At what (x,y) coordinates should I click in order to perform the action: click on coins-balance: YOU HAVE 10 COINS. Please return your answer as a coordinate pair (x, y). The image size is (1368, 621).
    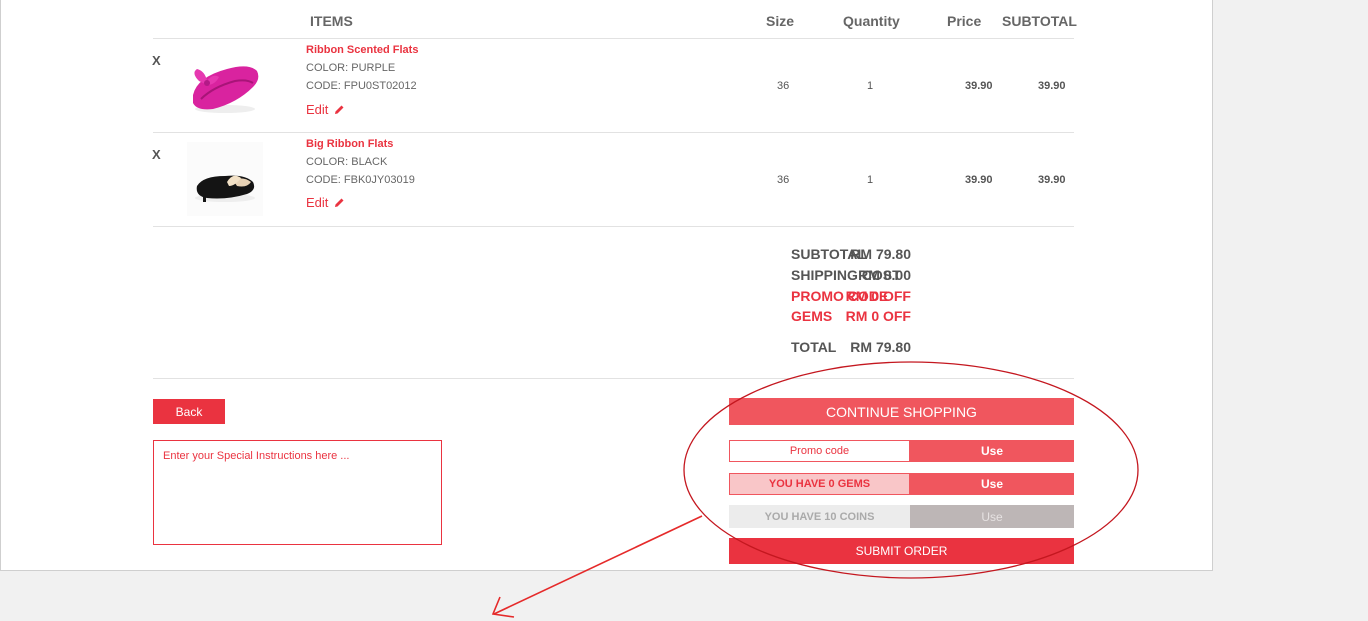
    Looking at the image, I should click on (819, 516).